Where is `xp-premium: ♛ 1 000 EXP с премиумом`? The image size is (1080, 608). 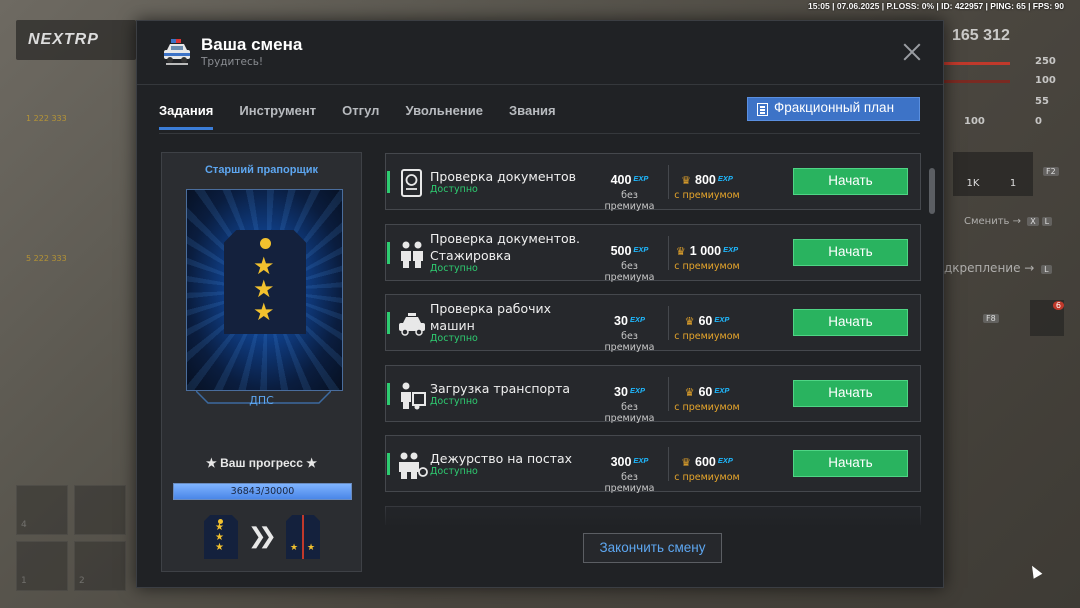
xp-premium: ♛ 1 000 EXP с премиумом is located at coordinates (707, 257).